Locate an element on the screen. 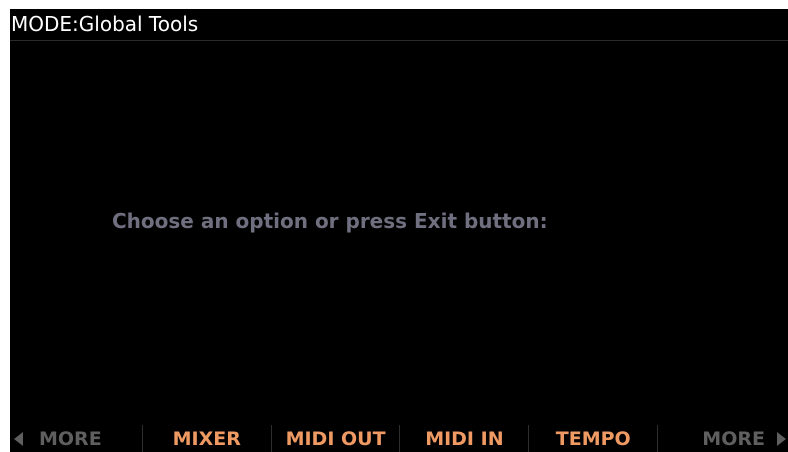  softkey-label: MIDI OUT is located at coordinates (335, 438).